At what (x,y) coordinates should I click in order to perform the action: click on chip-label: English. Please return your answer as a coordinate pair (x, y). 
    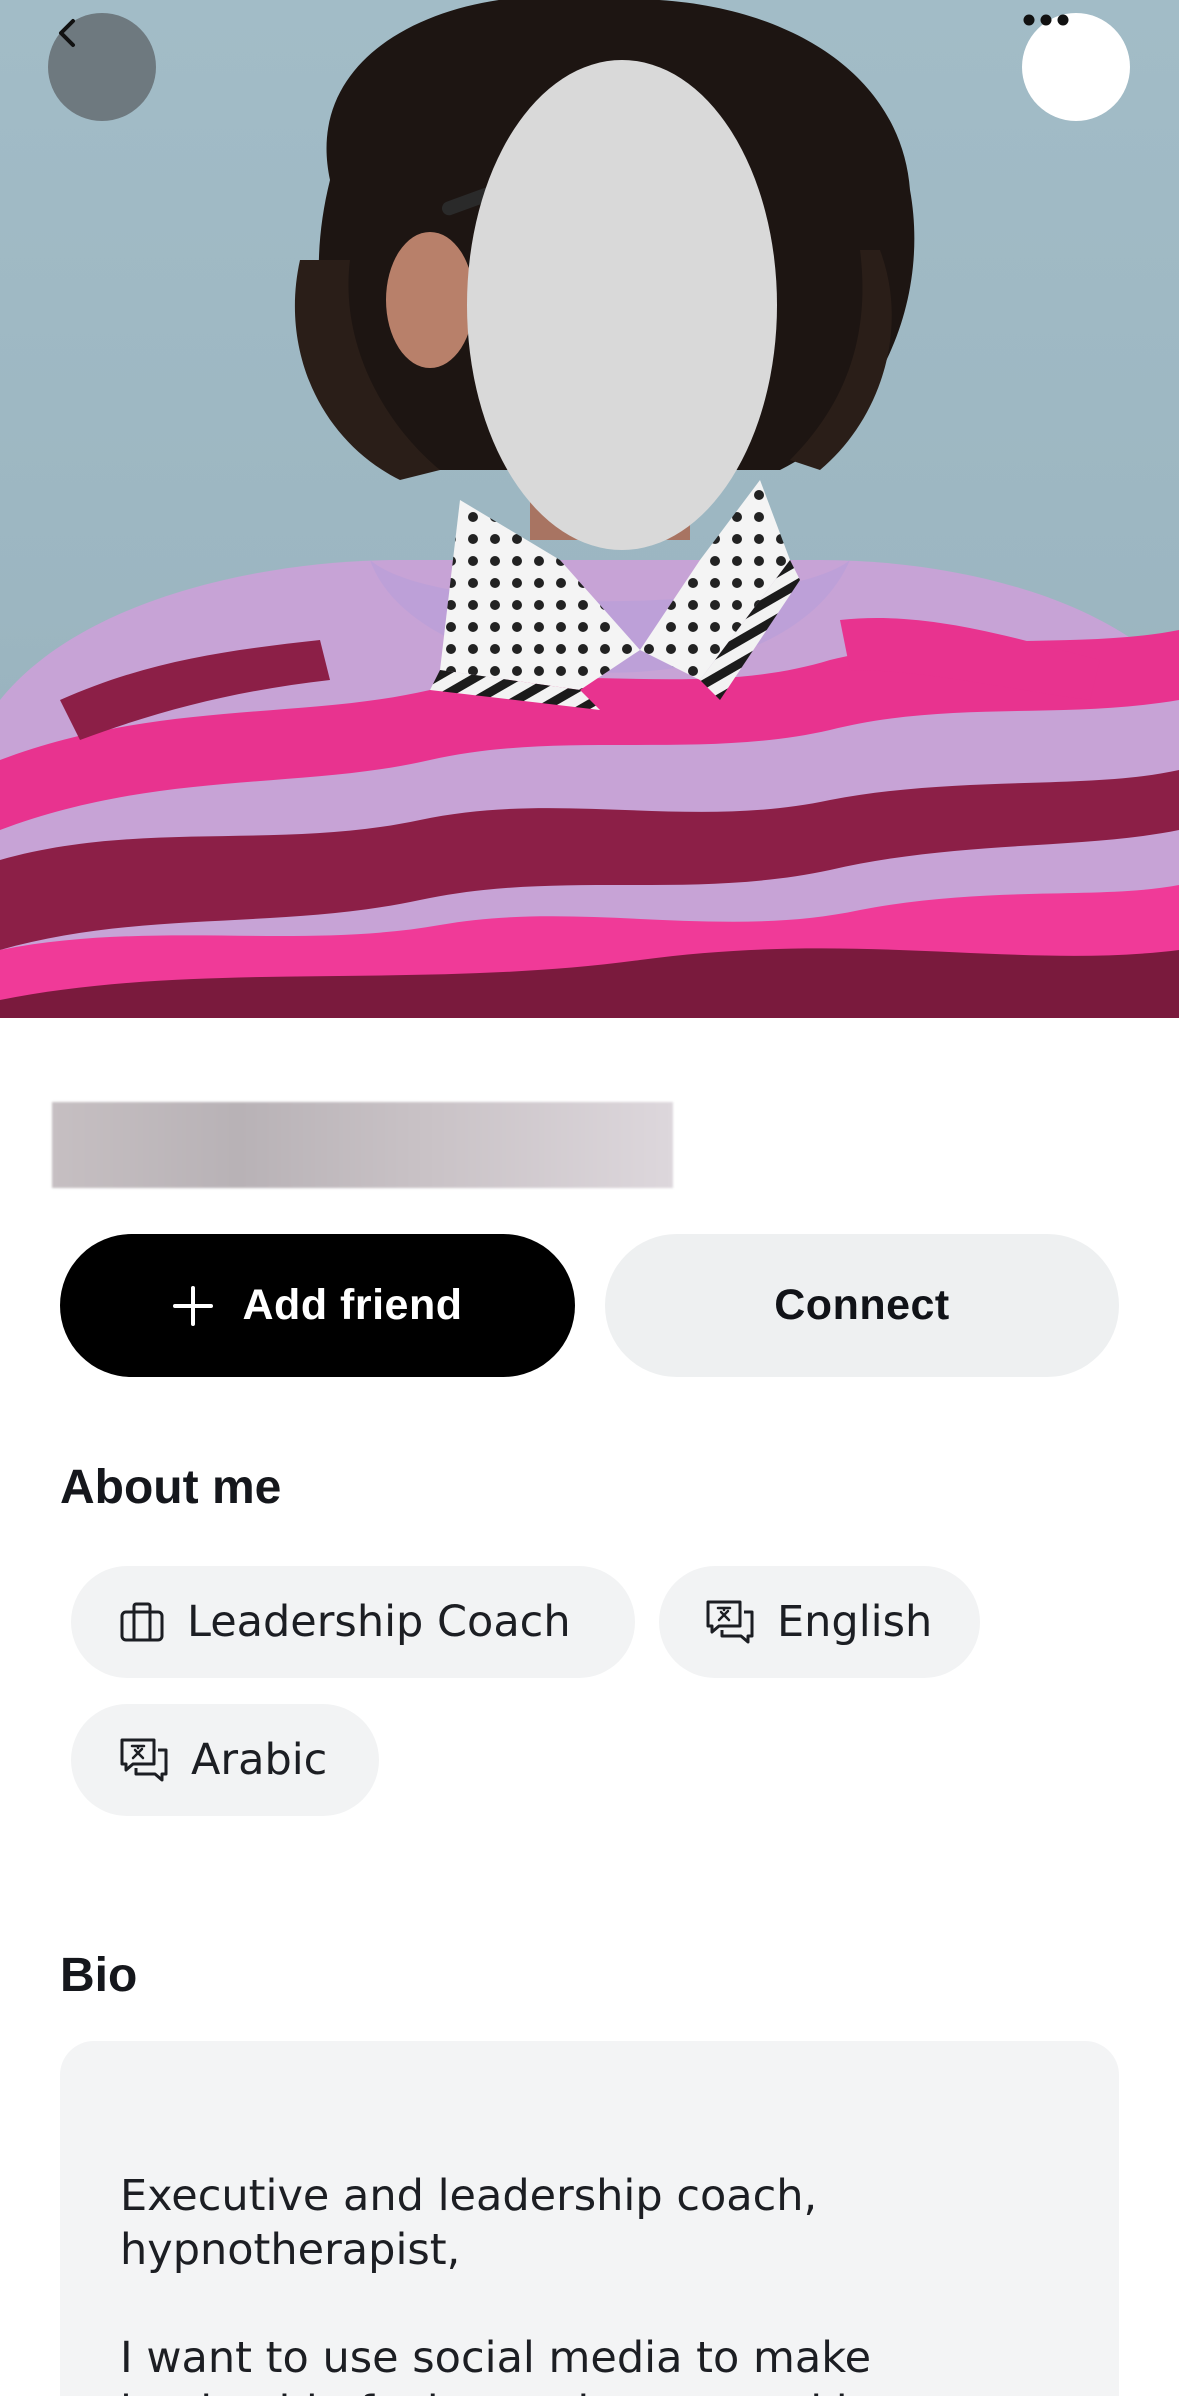
    Looking at the image, I should click on (855, 1622).